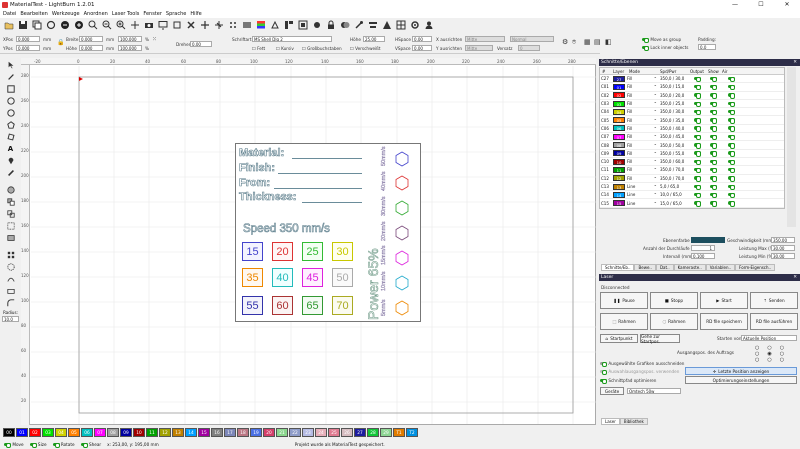 Image resolution: width=800 pixels, height=449 pixels. I want to click on pause-button: ❚❚ Pause, so click(624, 300).